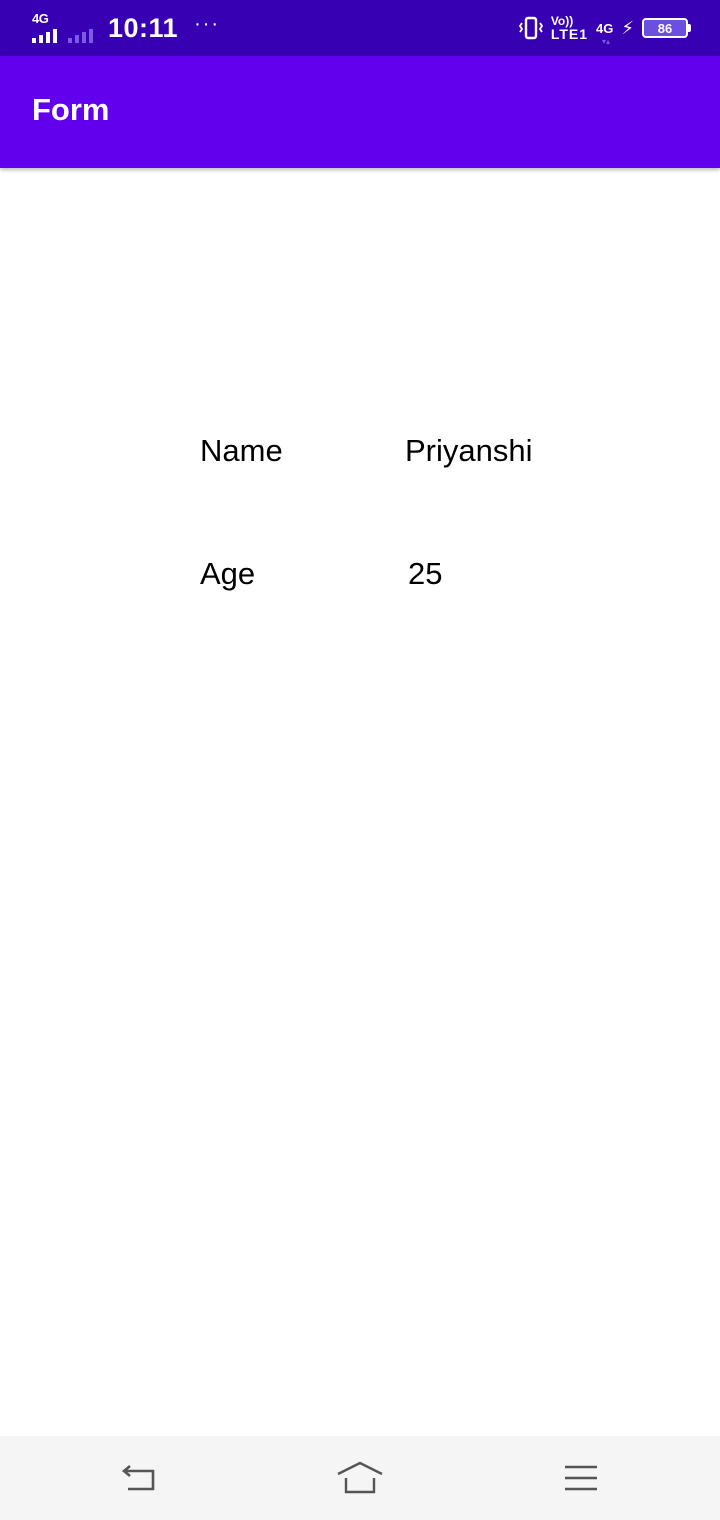 This screenshot has height=1520, width=720. I want to click on menu-button, so click(581, 1478).